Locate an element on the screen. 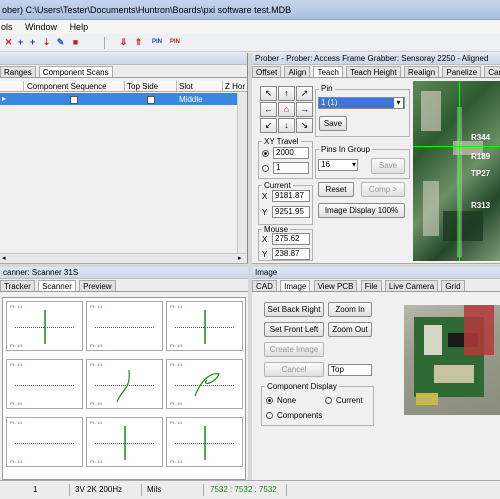  sequence-checkbox: ✓ is located at coordinates (74, 100).